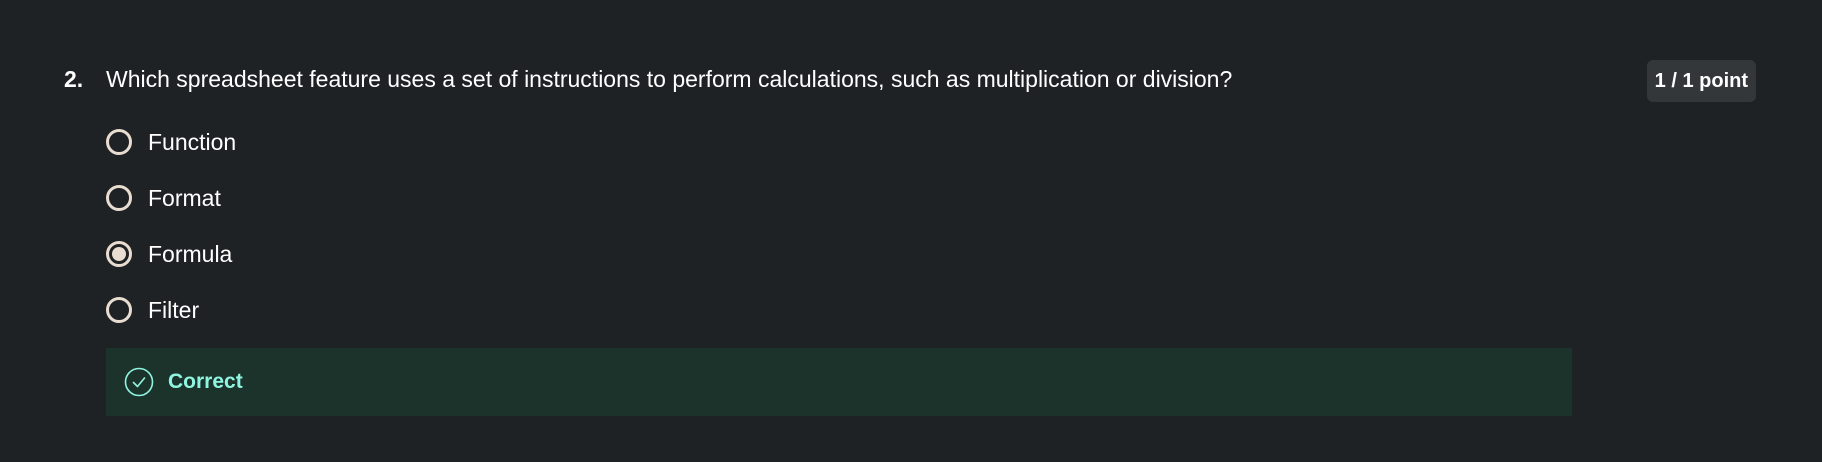 The height and width of the screenshot is (462, 1822). I want to click on radio-button-selected, so click(119, 254).